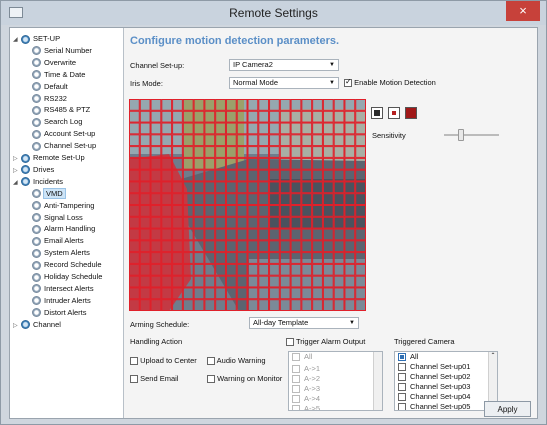 The width and height of the screenshot is (547, 425). Describe the element at coordinates (25, 39) in the screenshot. I see `folder-icon` at that location.